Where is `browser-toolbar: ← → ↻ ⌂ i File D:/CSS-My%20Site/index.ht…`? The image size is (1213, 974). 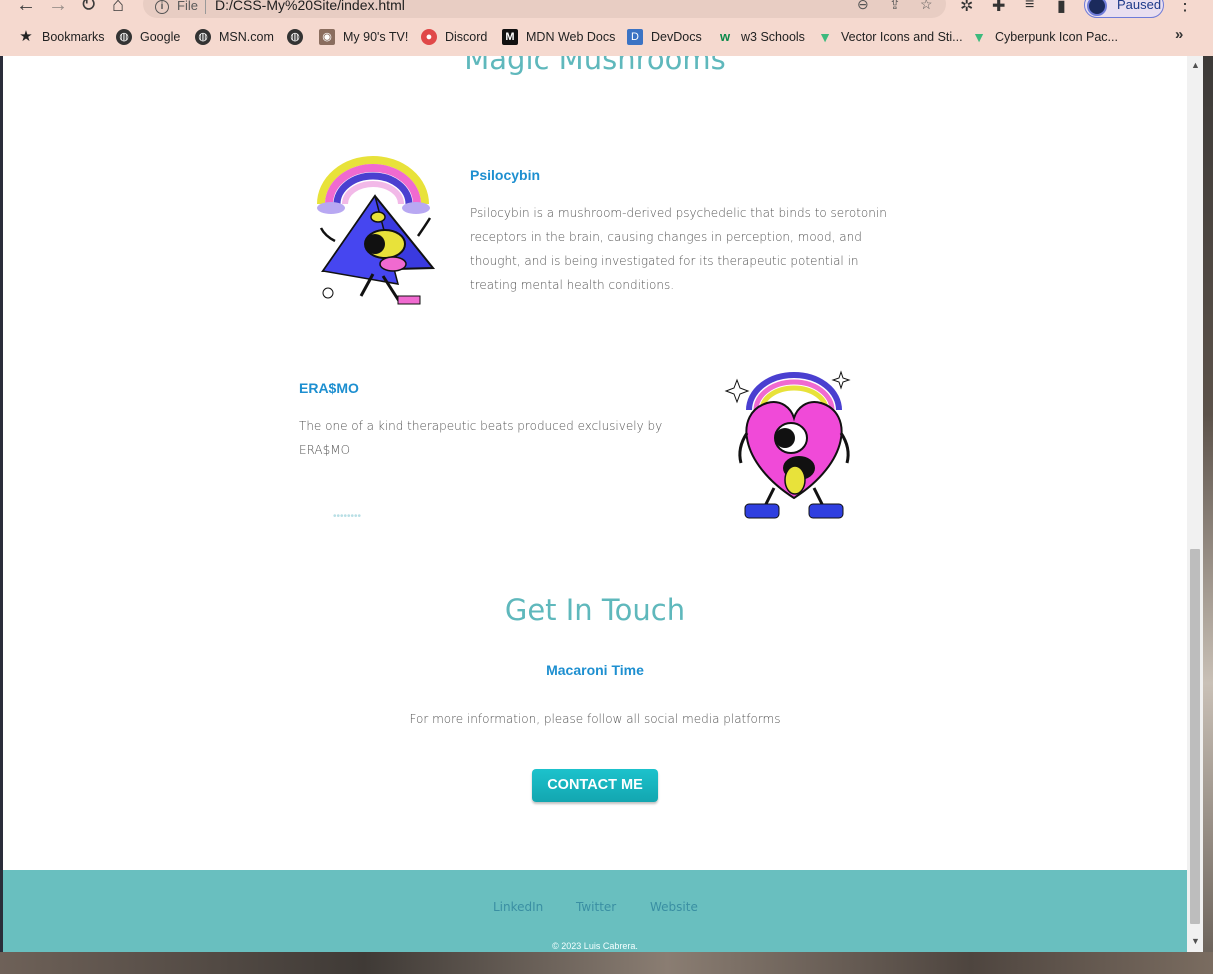
browser-toolbar: ← → ↻ ⌂ i File D:/CSS-My%20Site/index.ht… is located at coordinates (606, 10).